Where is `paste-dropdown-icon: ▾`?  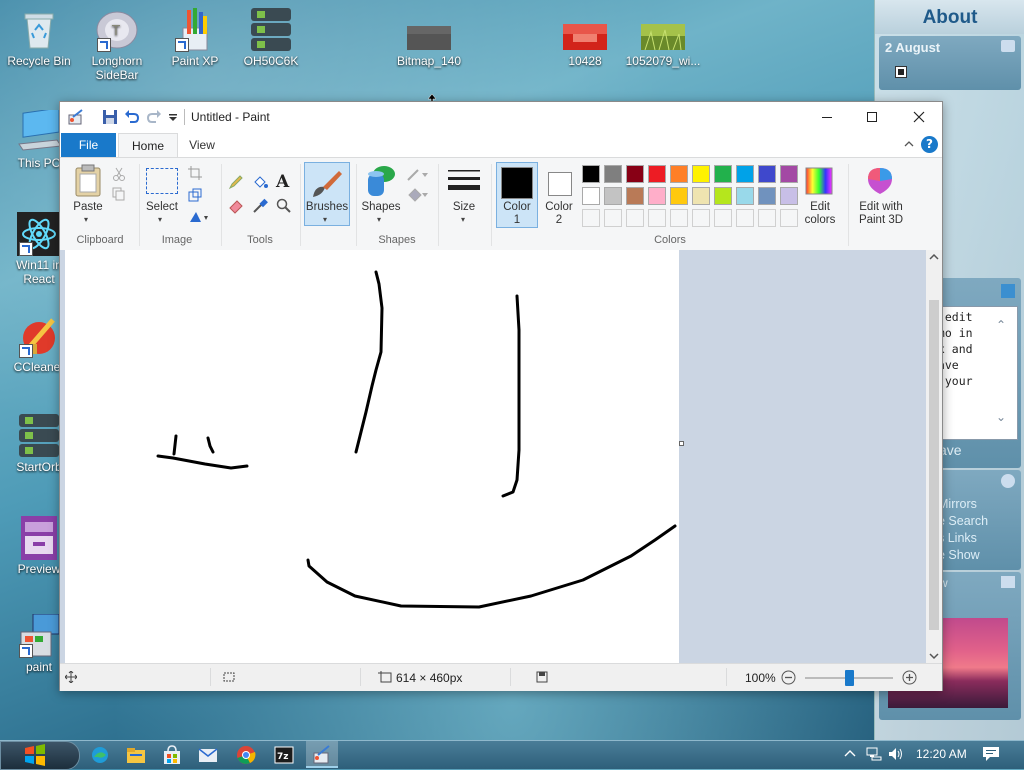 paste-dropdown-icon: ▾ is located at coordinates (86, 219).